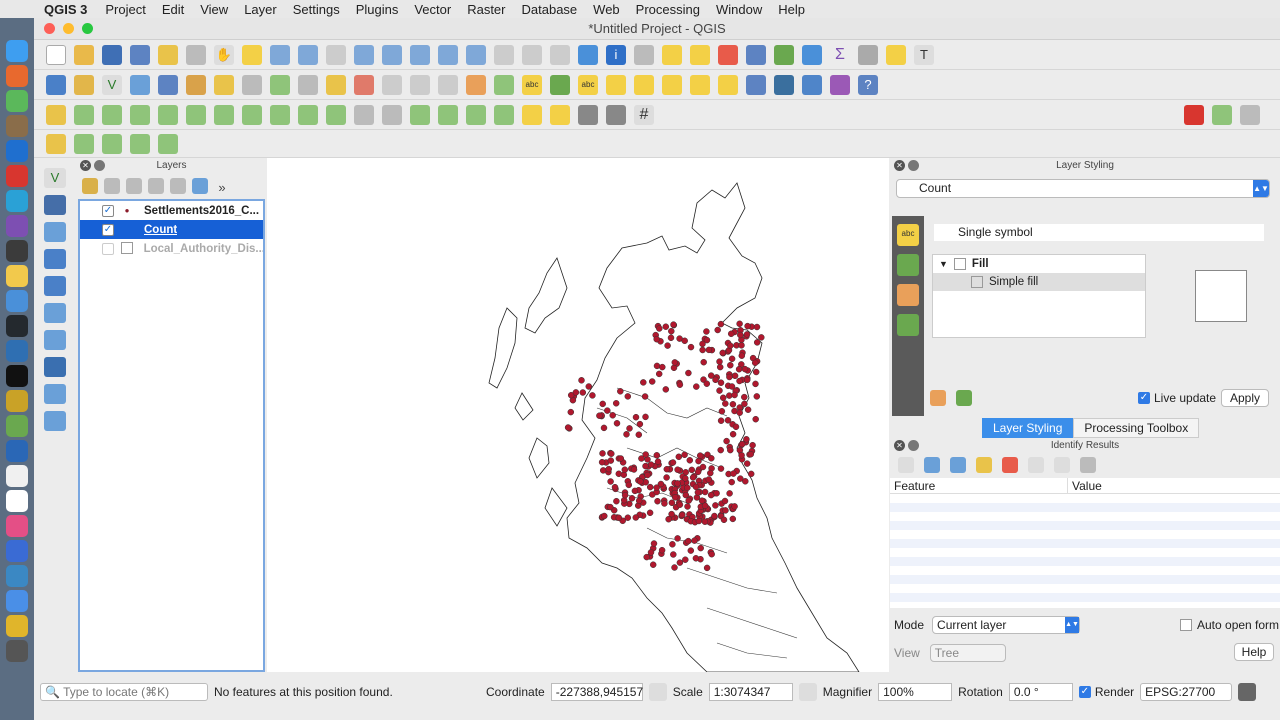 This screenshot has width=1280, height=720. I want to click on add-group-icon, so click(112, 186).